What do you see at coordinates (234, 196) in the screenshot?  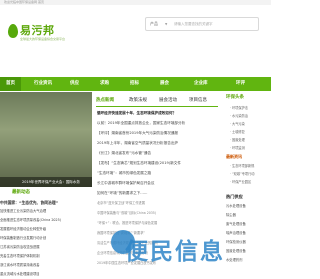 I see `section-heading: 热门供应` at bounding box center [234, 196].